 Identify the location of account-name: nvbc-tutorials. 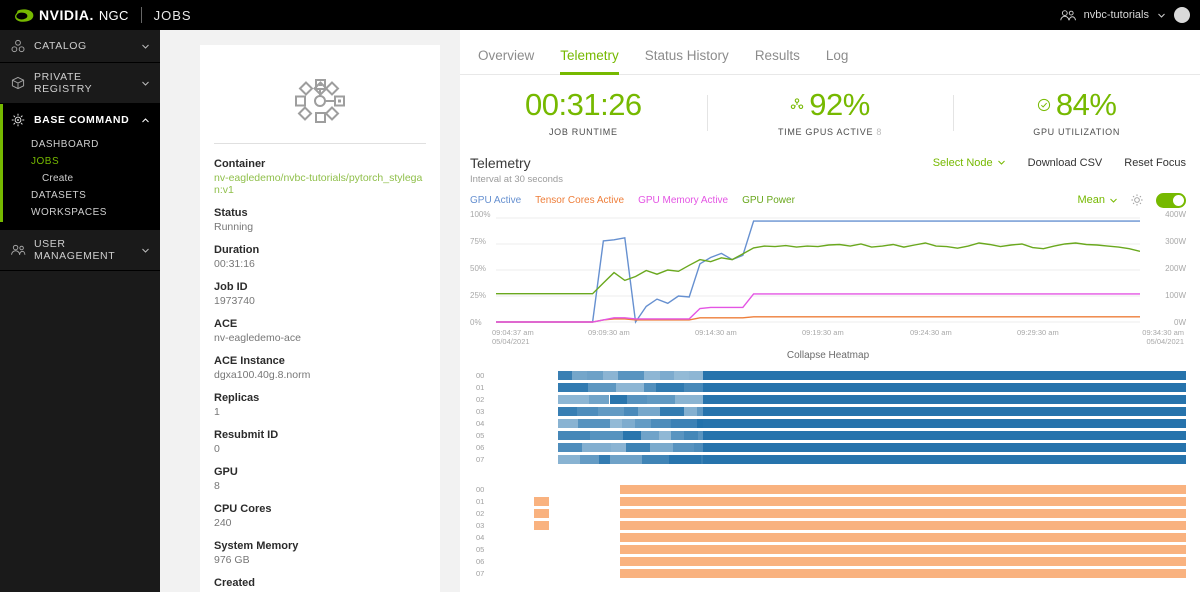
(1116, 15).